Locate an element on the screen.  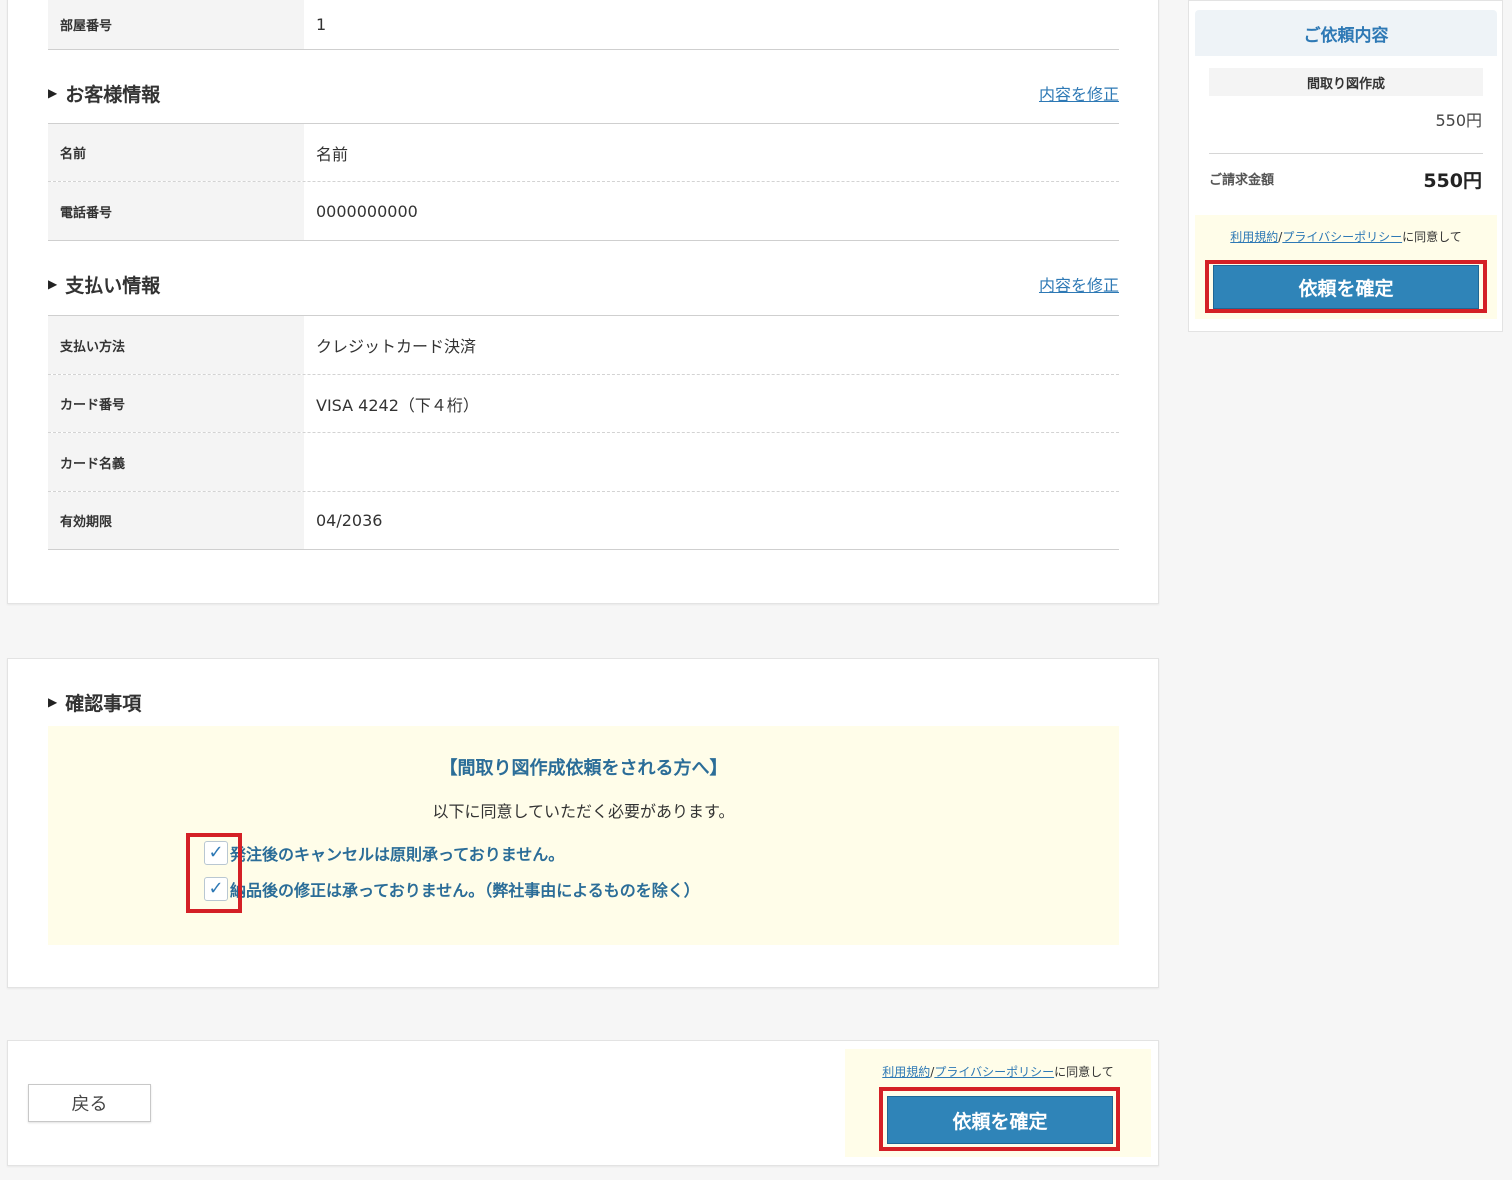
checkbox-highlight-box is located at coordinates (214, 873).